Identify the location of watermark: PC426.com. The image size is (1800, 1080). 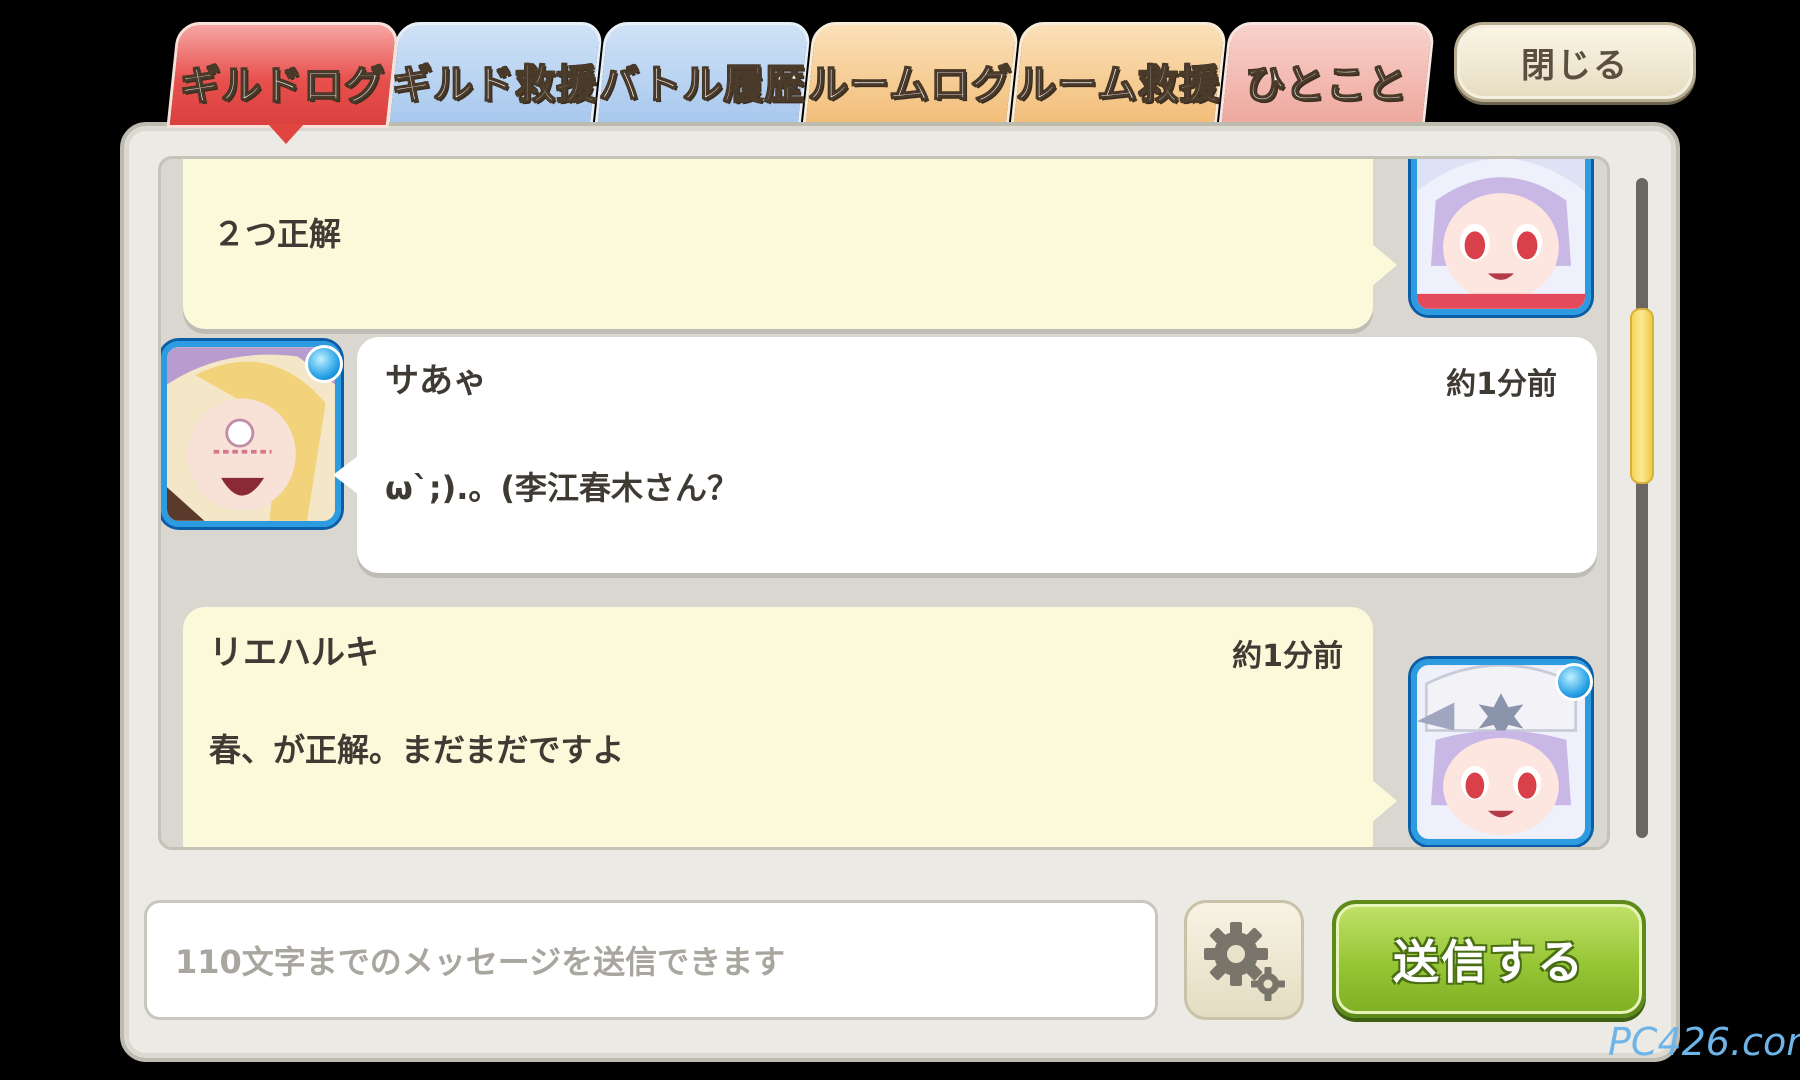
(1704, 1042).